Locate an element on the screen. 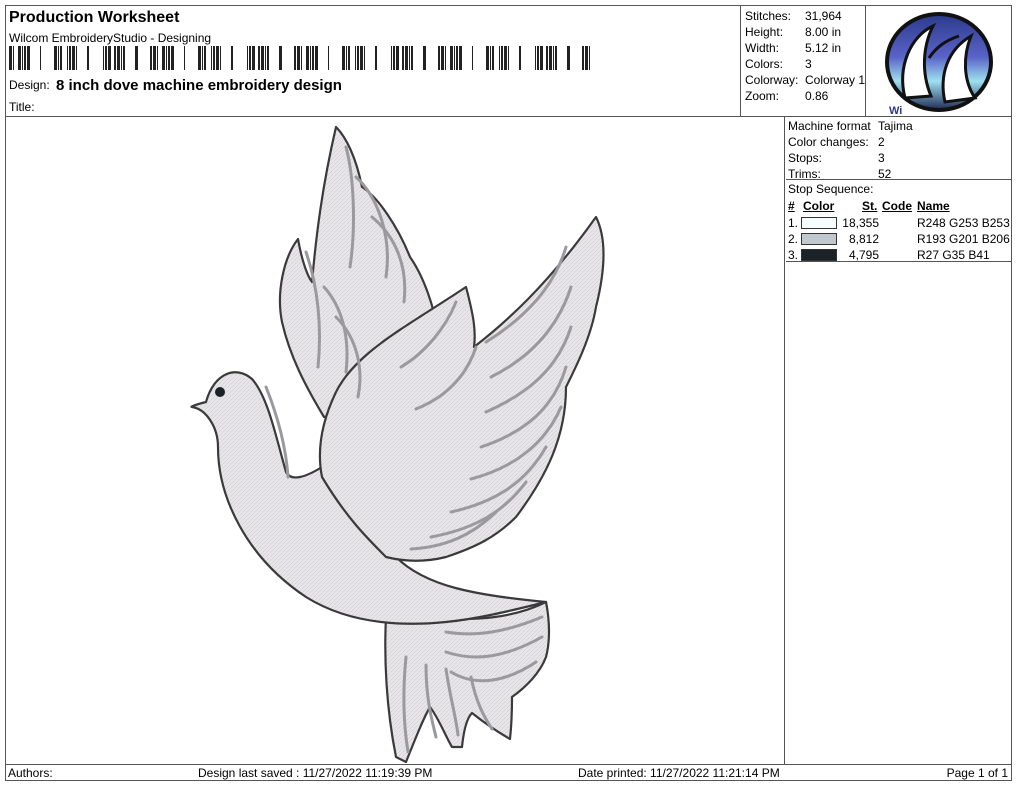 This screenshot has width=1017, height=786. color-name: R193 G201 B206 is located at coordinates (963, 239).